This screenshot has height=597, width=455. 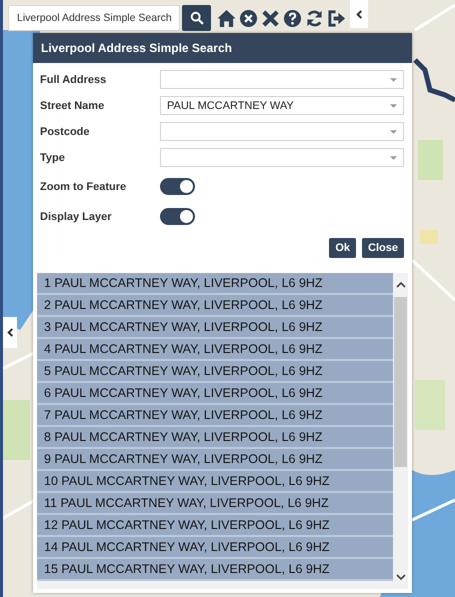 I want to click on result-item: 14 PAUL MCCARTNEY WAY, LIVERPOOL, L6 9HZ, so click(x=215, y=548).